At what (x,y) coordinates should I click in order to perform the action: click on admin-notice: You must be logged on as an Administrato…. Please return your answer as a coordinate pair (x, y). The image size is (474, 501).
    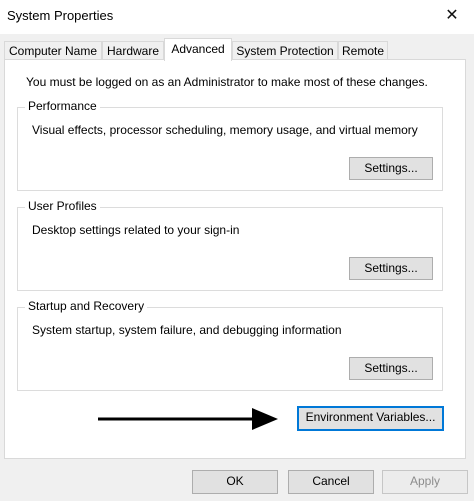
    Looking at the image, I should click on (227, 82).